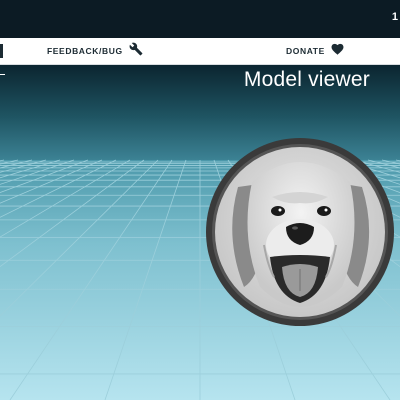 This screenshot has height=400, width=400. I want to click on wrench-icon, so click(136, 51).